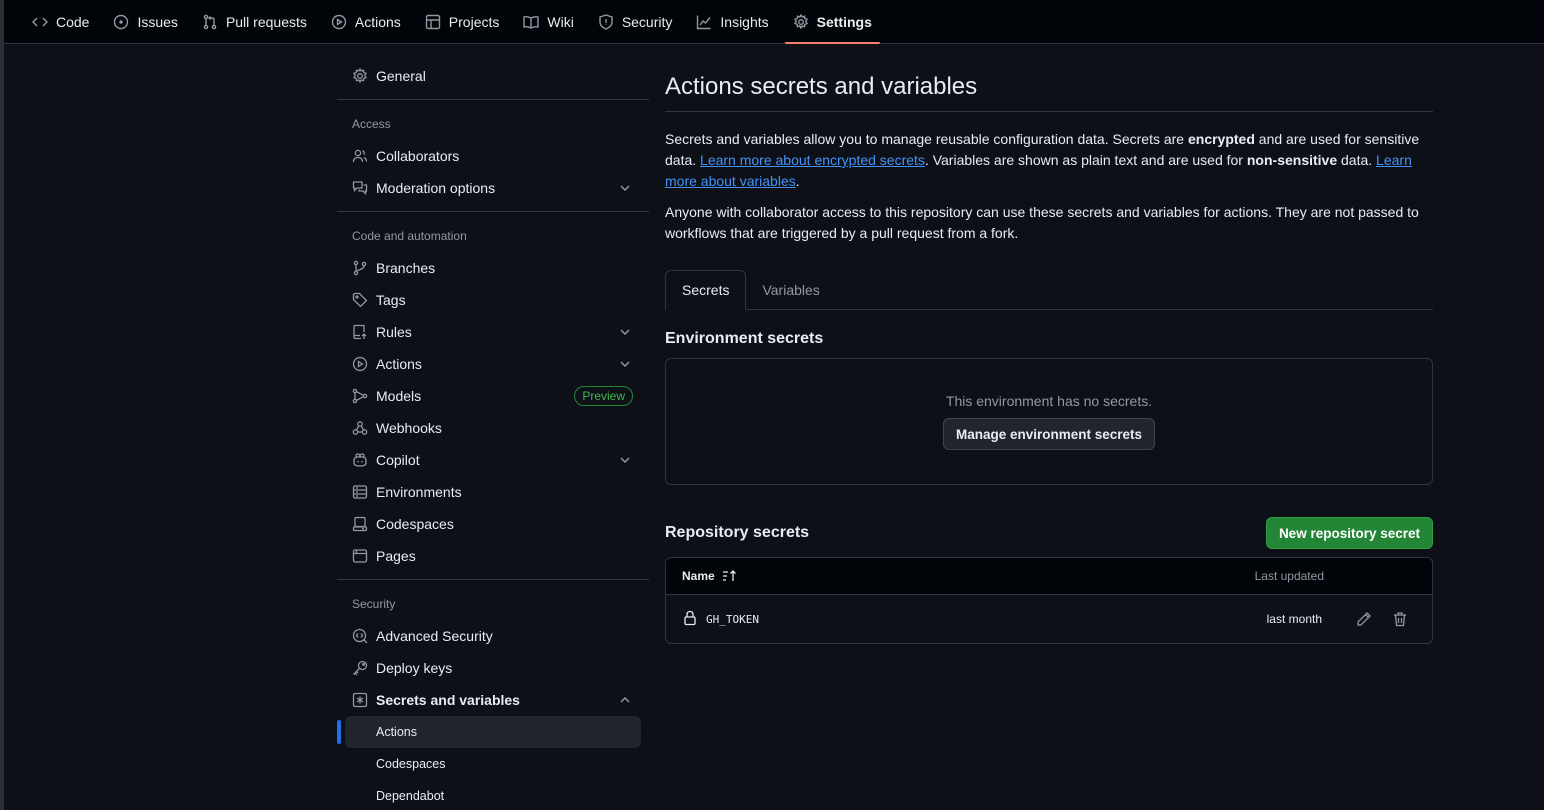 The image size is (1544, 810). Describe the element at coordinates (360, 700) in the screenshot. I see `asterisk-icon` at that location.